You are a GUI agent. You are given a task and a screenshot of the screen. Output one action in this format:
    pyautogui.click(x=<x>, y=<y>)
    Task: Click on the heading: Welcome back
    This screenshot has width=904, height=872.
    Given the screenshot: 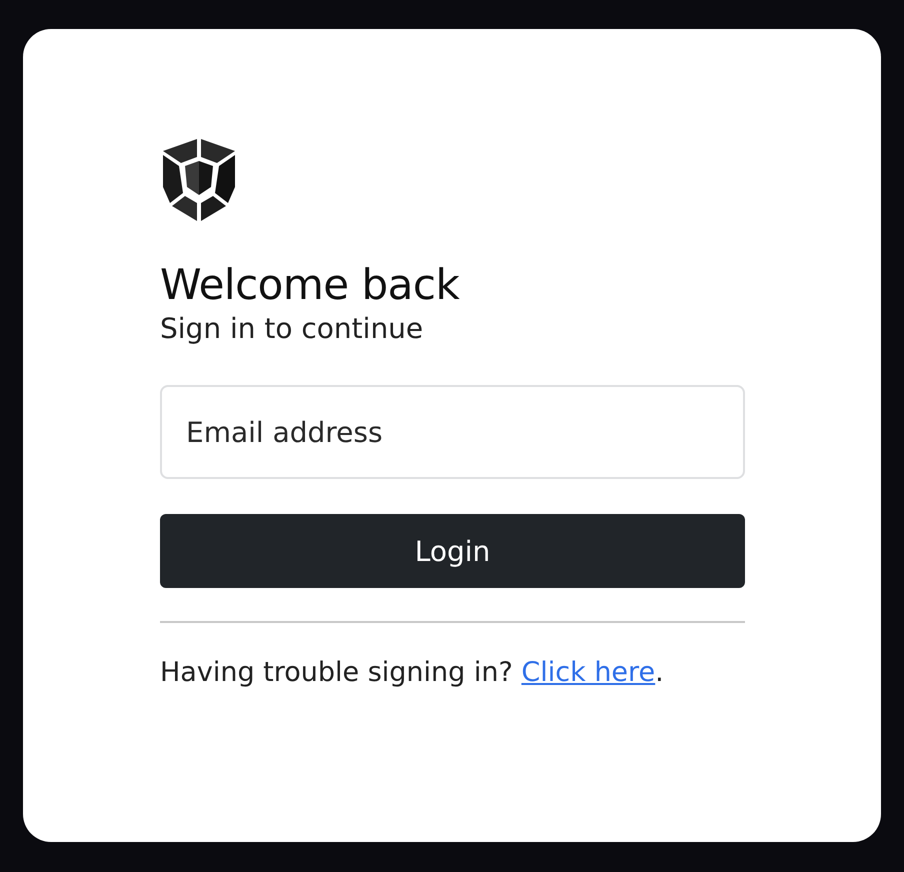 What is the action you would take?
    pyautogui.click(x=310, y=285)
    